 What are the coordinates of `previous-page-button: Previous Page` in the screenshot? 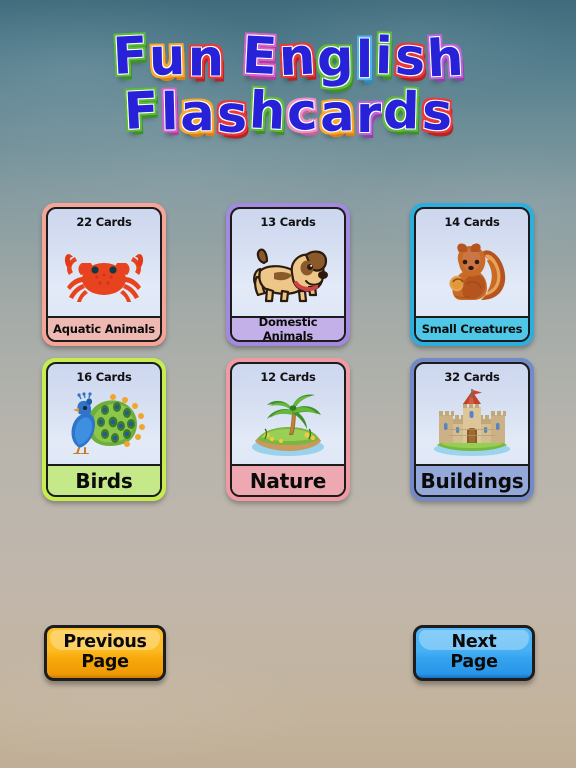 It's located at (105, 653).